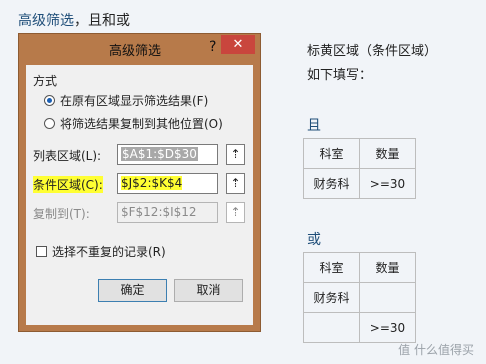  What do you see at coordinates (314, 240) in the screenshot?
I see `or-title: 或` at bounding box center [314, 240].